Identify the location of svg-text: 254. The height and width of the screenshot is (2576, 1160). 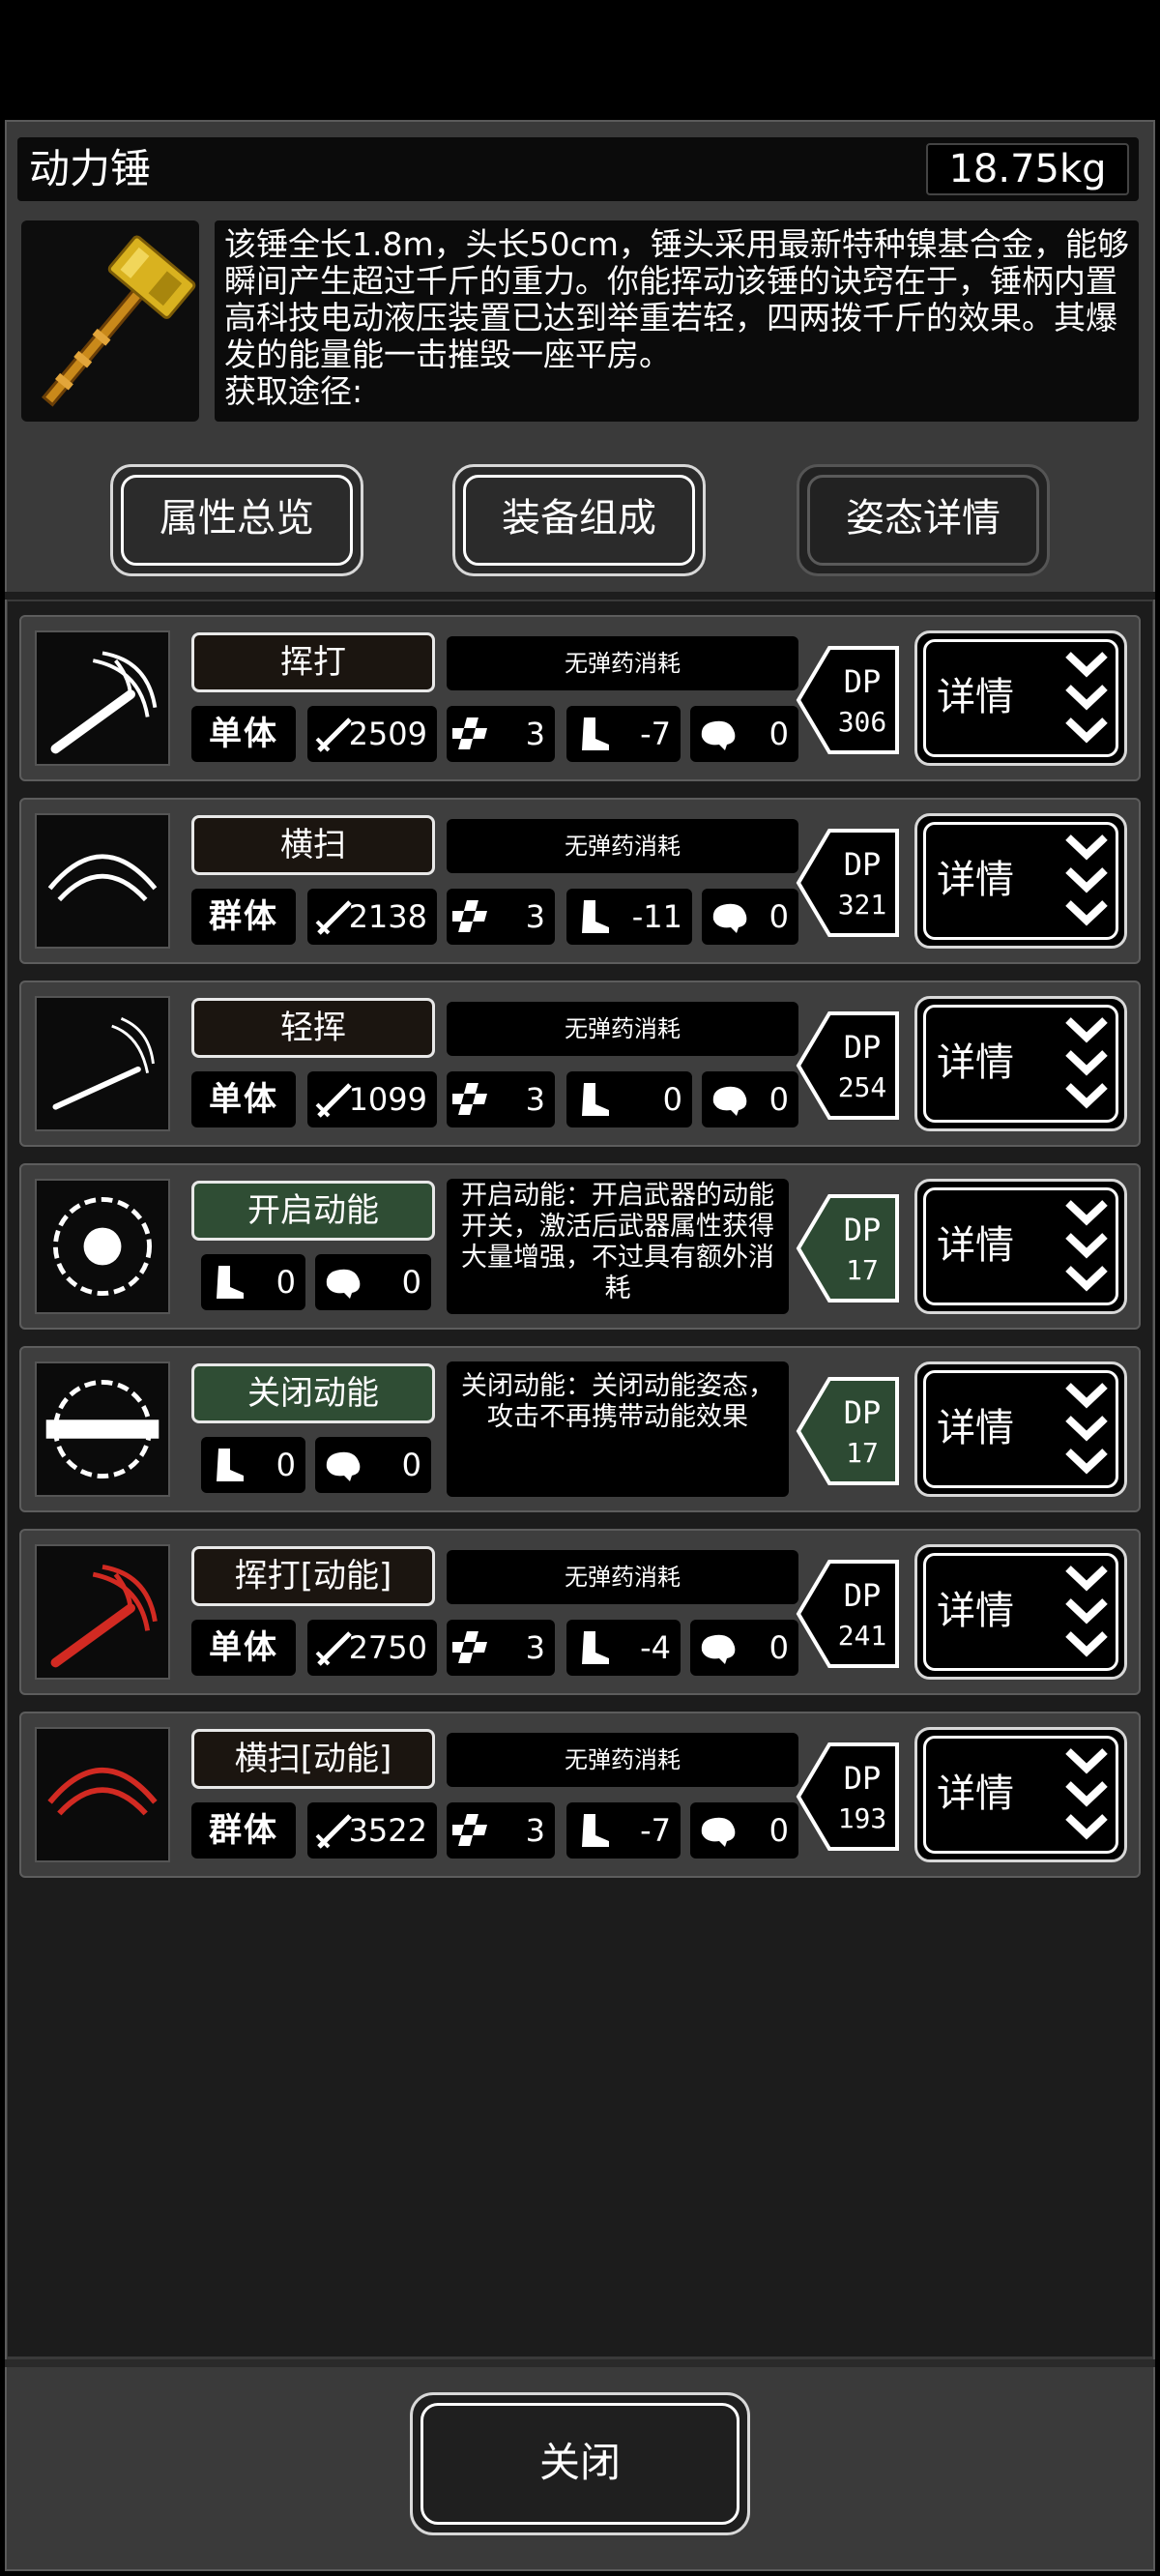
(863, 1087).